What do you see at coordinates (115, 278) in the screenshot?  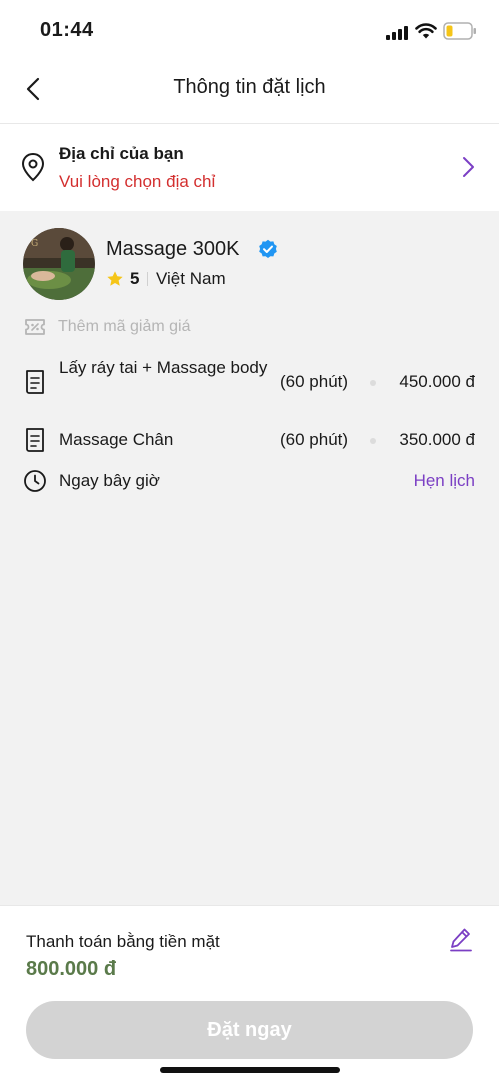 I see `star-icon` at bounding box center [115, 278].